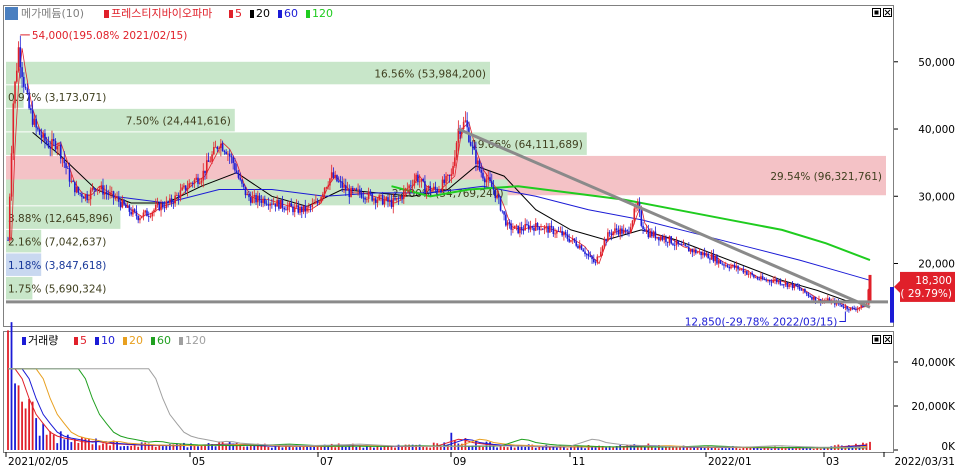 This screenshot has width=961, height=467. I want to click on price-maximize-icon, so click(876, 12).